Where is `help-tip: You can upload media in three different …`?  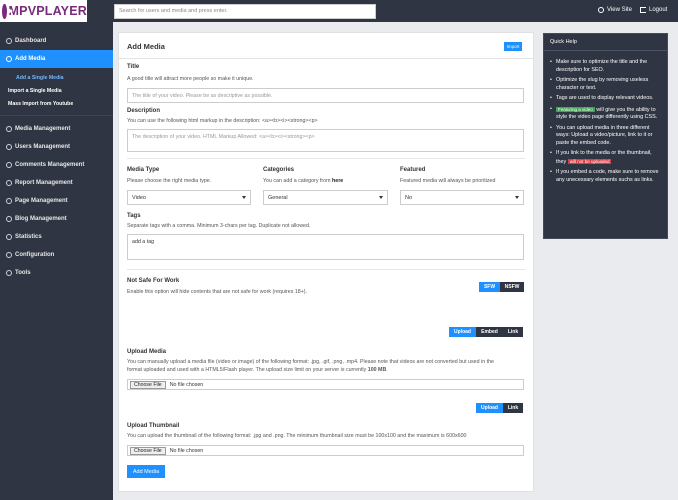 help-tip: You can upload media in three different … is located at coordinates (606, 136).